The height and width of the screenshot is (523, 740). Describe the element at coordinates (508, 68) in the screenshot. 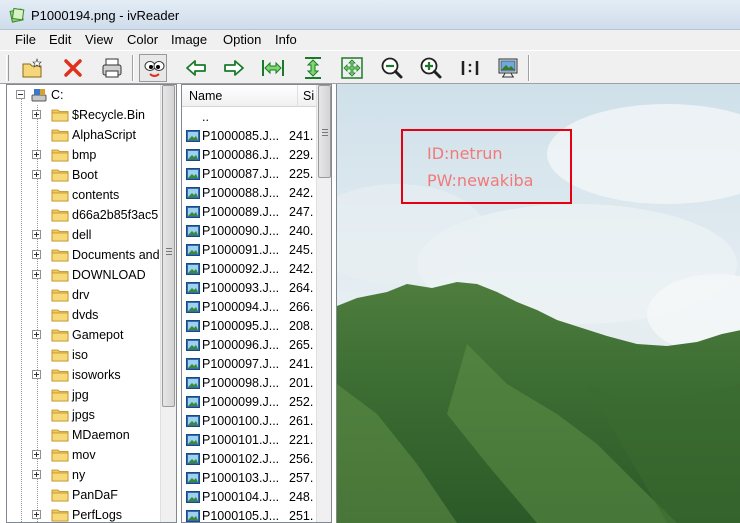

I see `slideshow-button` at that location.